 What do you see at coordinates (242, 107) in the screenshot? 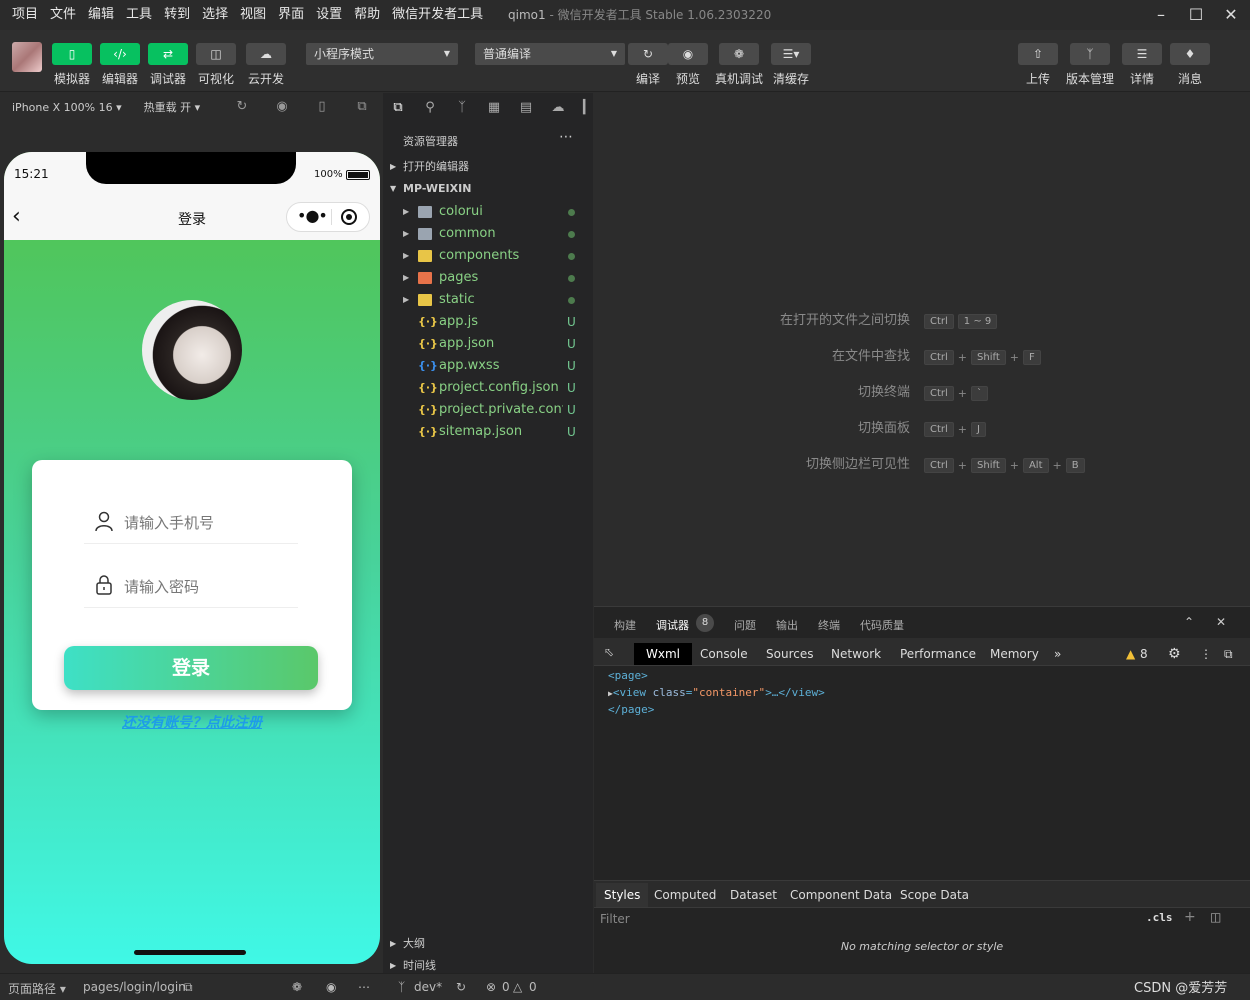
I see `rotate-icon: ↻` at bounding box center [242, 107].